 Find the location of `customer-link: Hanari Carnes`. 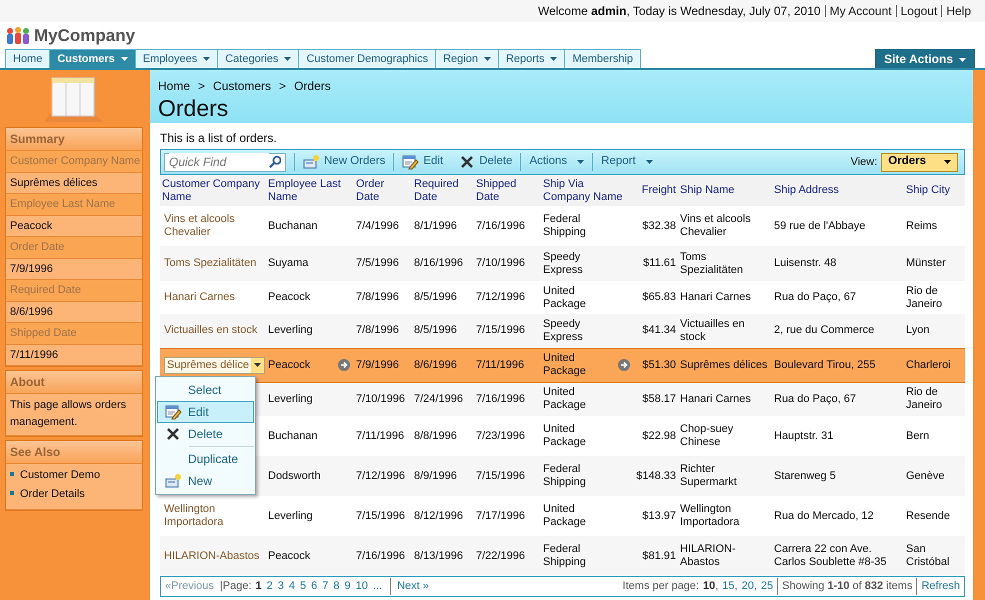

customer-link: Hanari Carnes is located at coordinates (214, 297).